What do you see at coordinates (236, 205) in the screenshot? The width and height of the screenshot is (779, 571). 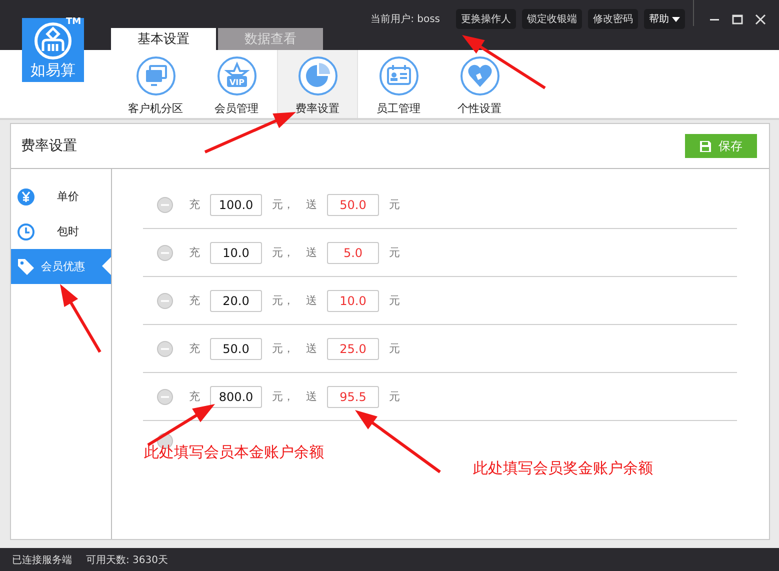 I see `charge-amount-field: 100.0` at bounding box center [236, 205].